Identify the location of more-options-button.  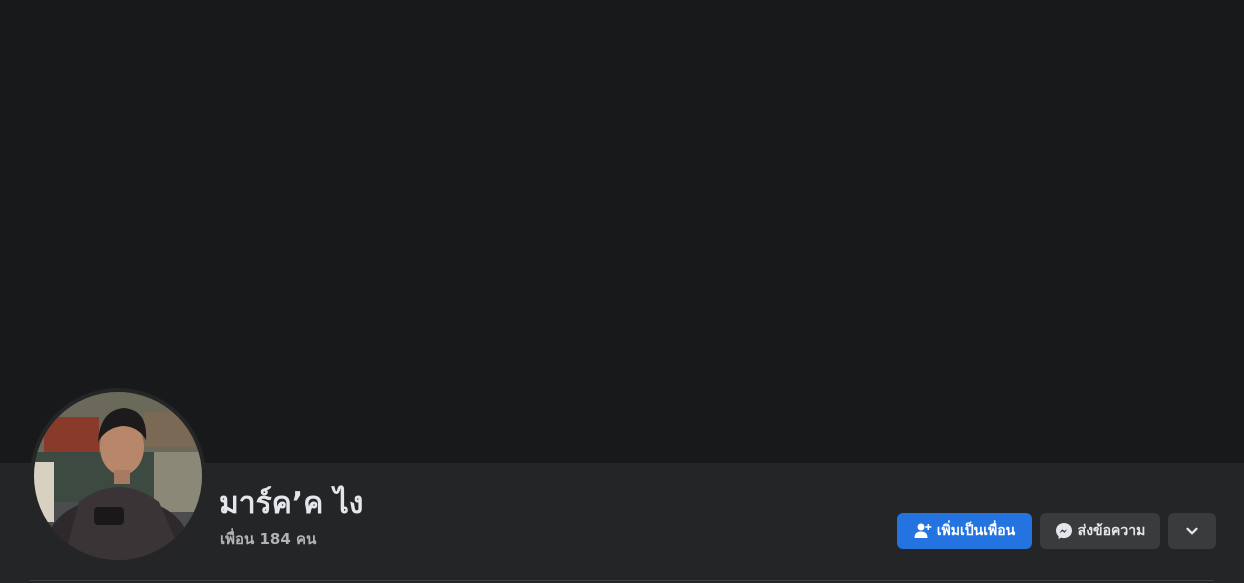
(1192, 531).